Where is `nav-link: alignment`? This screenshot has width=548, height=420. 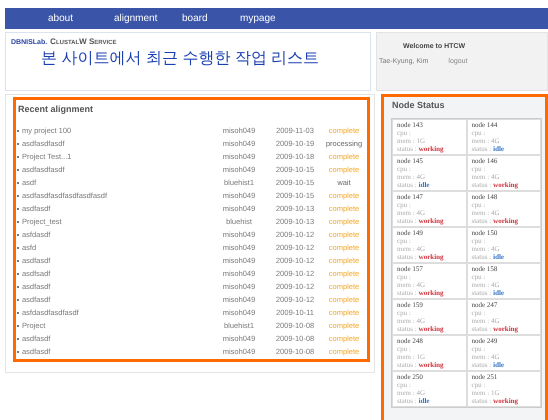
nav-link: alignment is located at coordinates (148, 18).